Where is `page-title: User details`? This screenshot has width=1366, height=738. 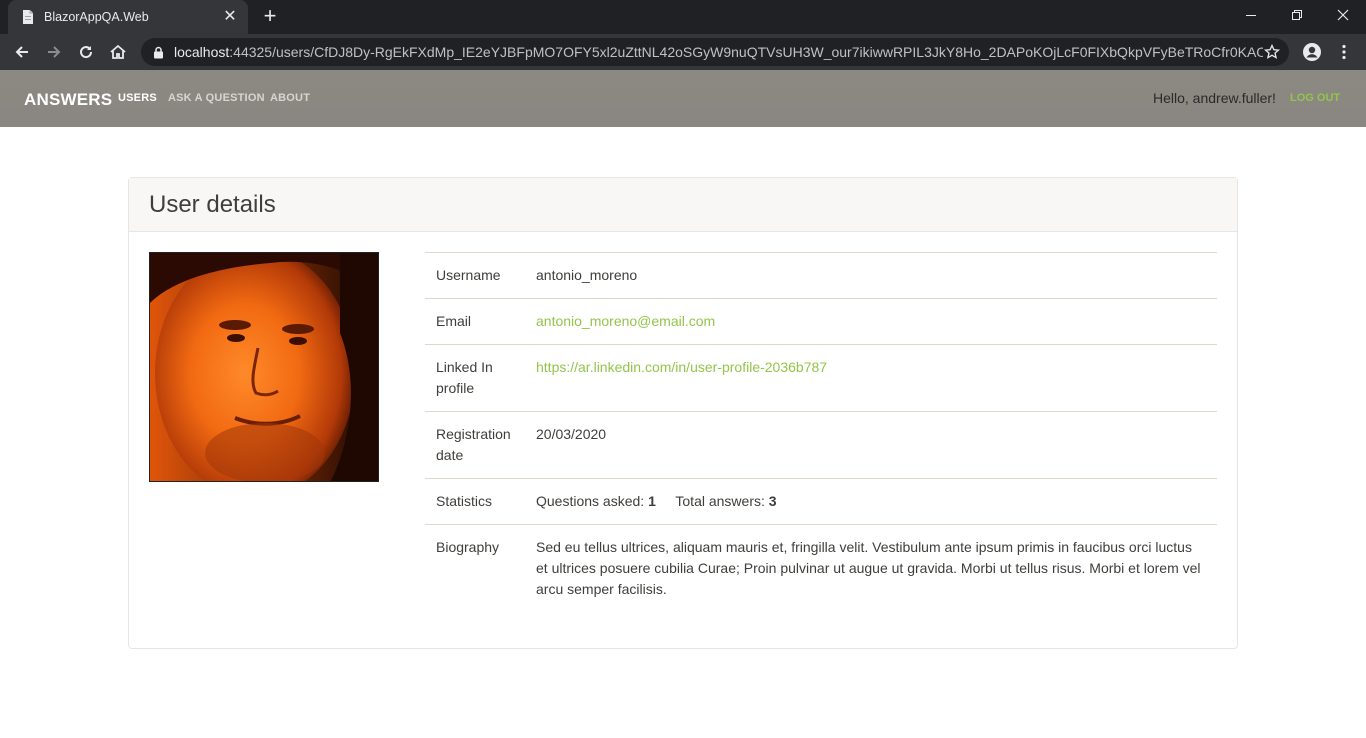
page-title: User details is located at coordinates (212, 204).